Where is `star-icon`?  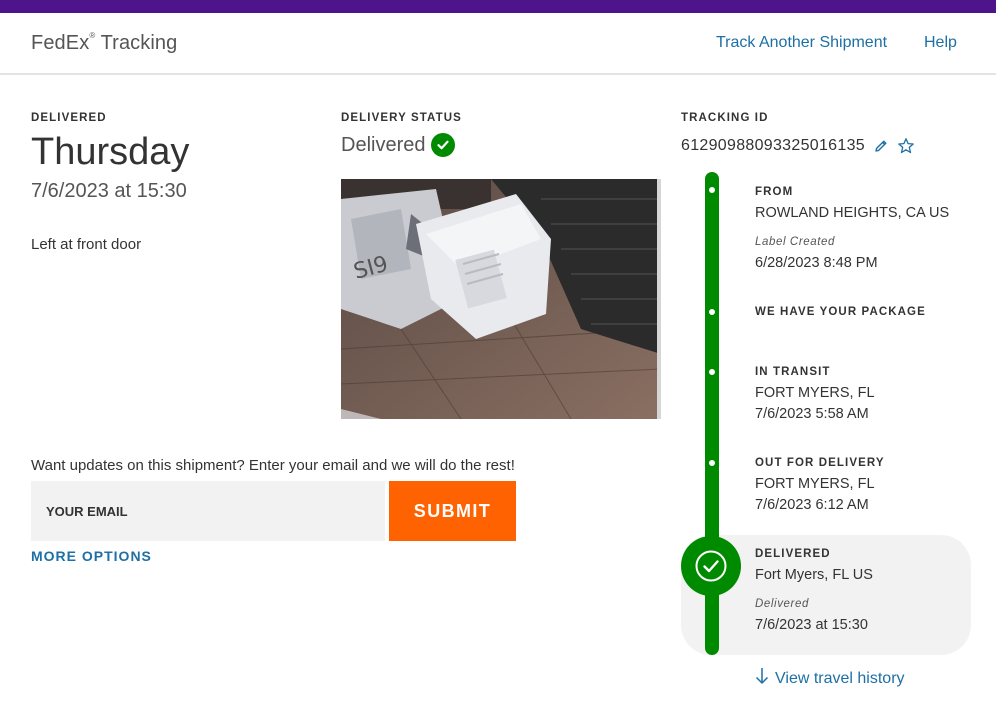 star-icon is located at coordinates (906, 146).